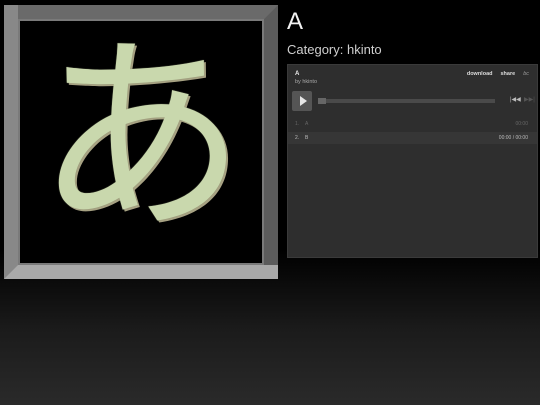 This screenshot has width=540, height=405. What do you see at coordinates (498, 74) in the screenshot?
I see `player-links: download share bc` at bounding box center [498, 74].